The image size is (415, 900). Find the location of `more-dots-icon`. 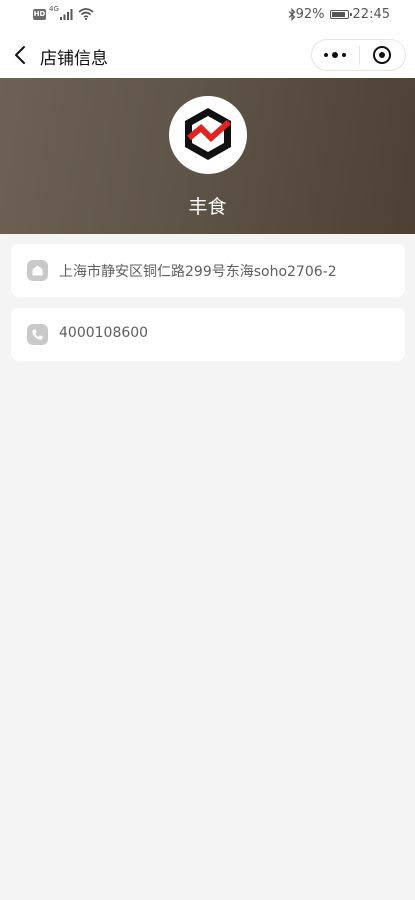

more-dots-icon is located at coordinates (335, 55).